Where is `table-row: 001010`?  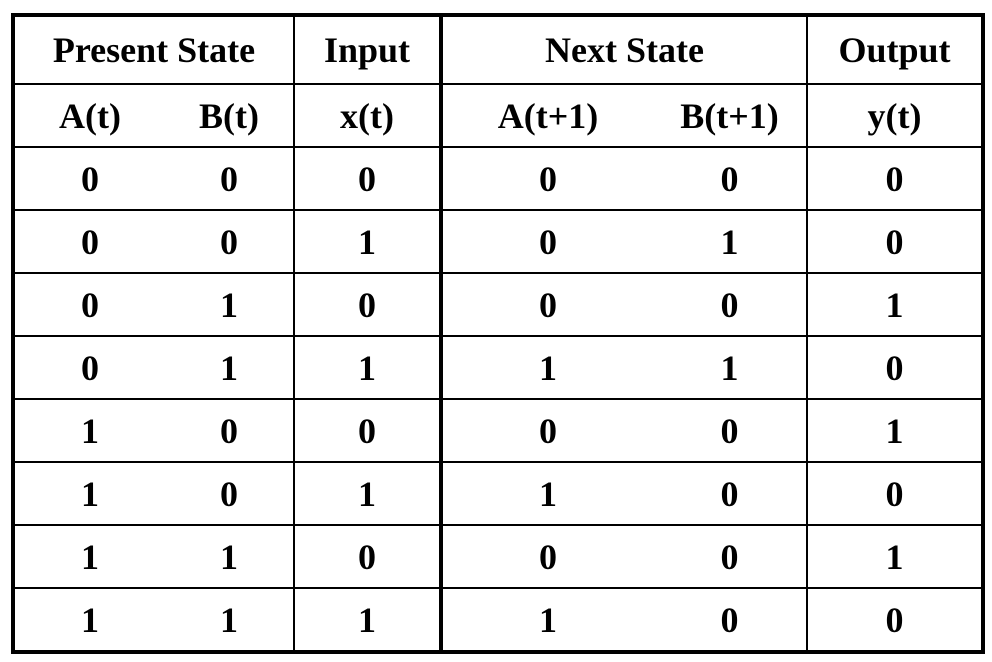
table-row: 001010 is located at coordinates (498, 241).